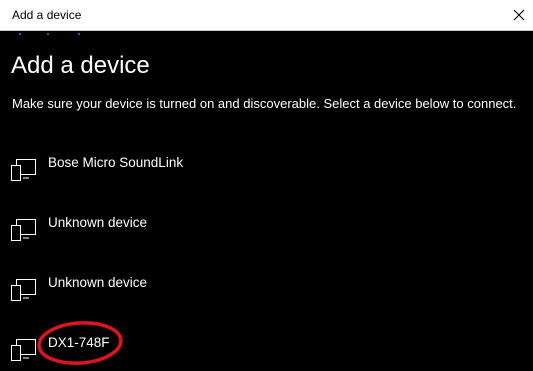  I want to click on page-title: Add a device, so click(80, 65).